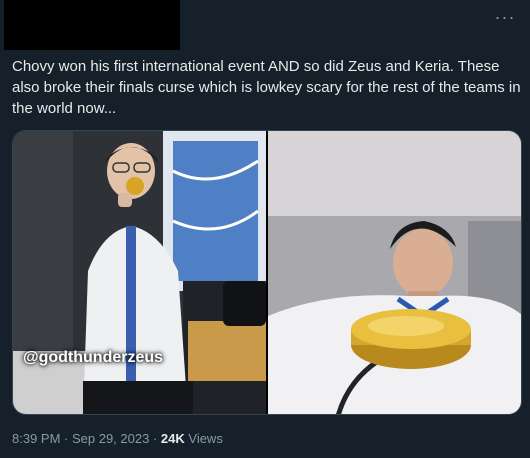  Describe the element at coordinates (36, 438) in the screenshot. I see `tweet-time: 8:39 PM` at that location.